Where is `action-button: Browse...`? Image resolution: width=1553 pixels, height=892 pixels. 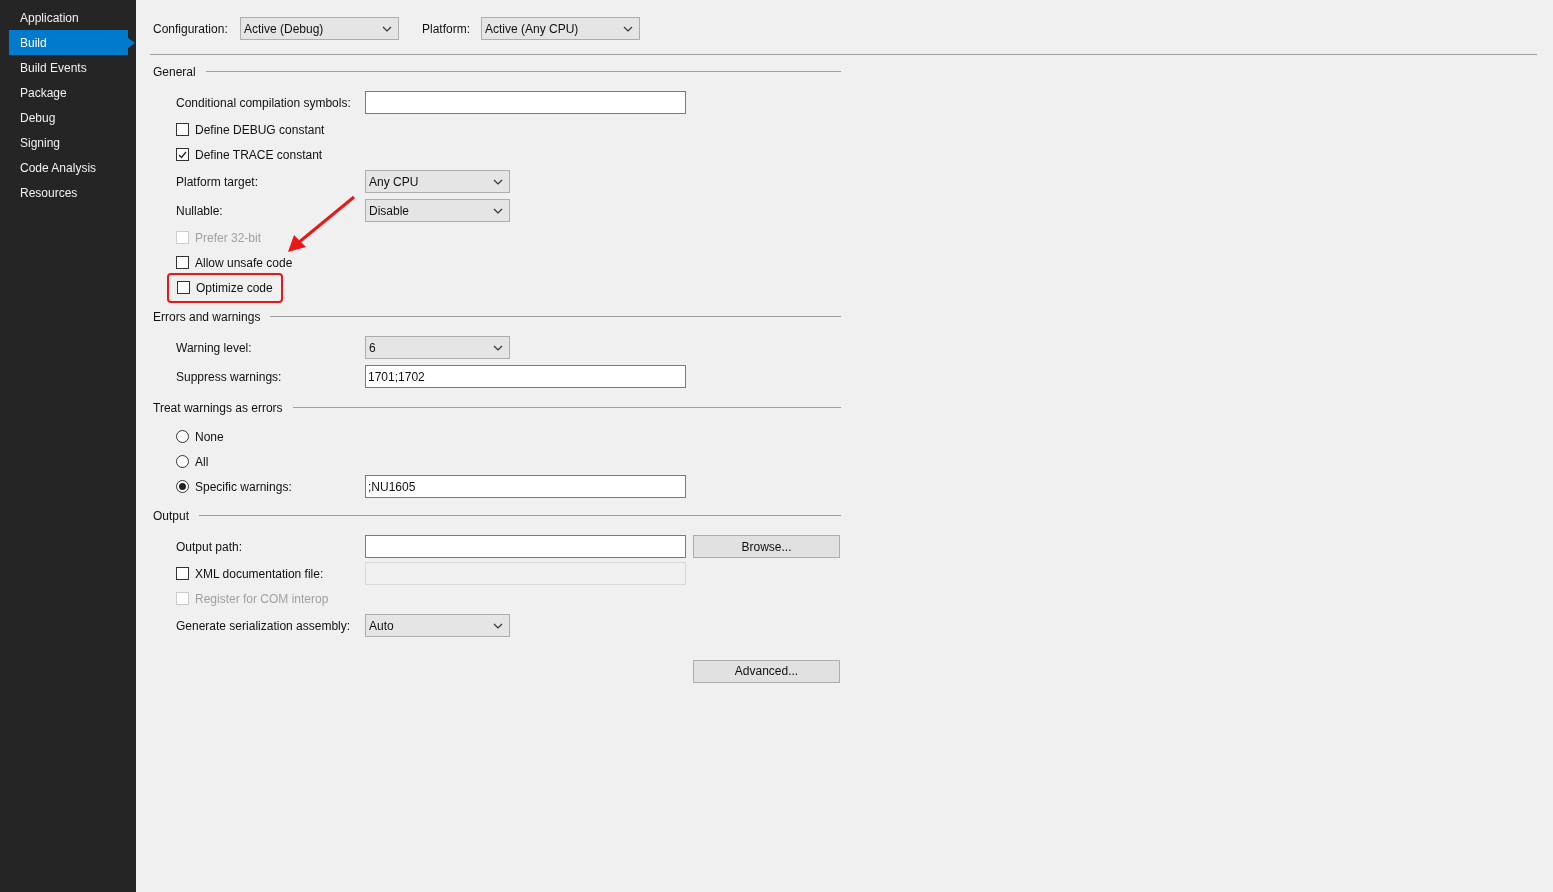 action-button: Browse... is located at coordinates (766, 546).